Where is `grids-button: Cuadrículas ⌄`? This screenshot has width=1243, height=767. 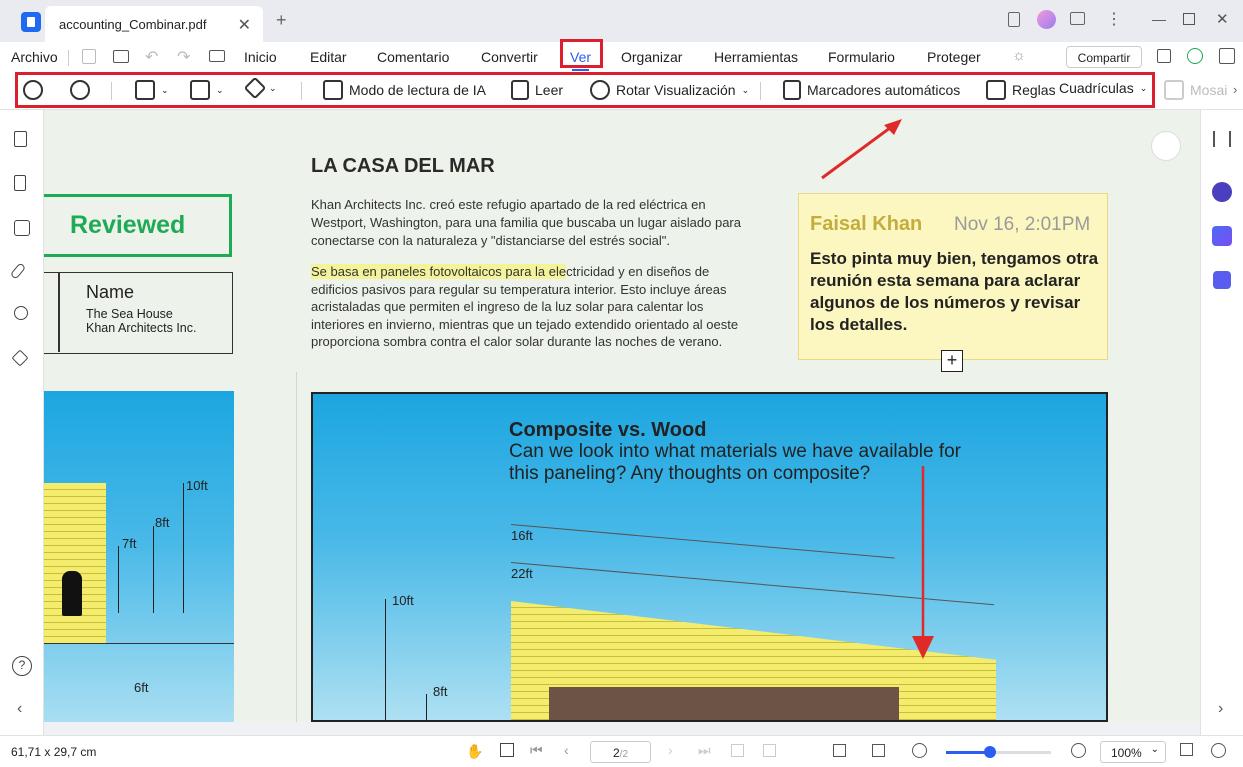
grids-button: Cuadrículas ⌄ is located at coordinates (1103, 88).